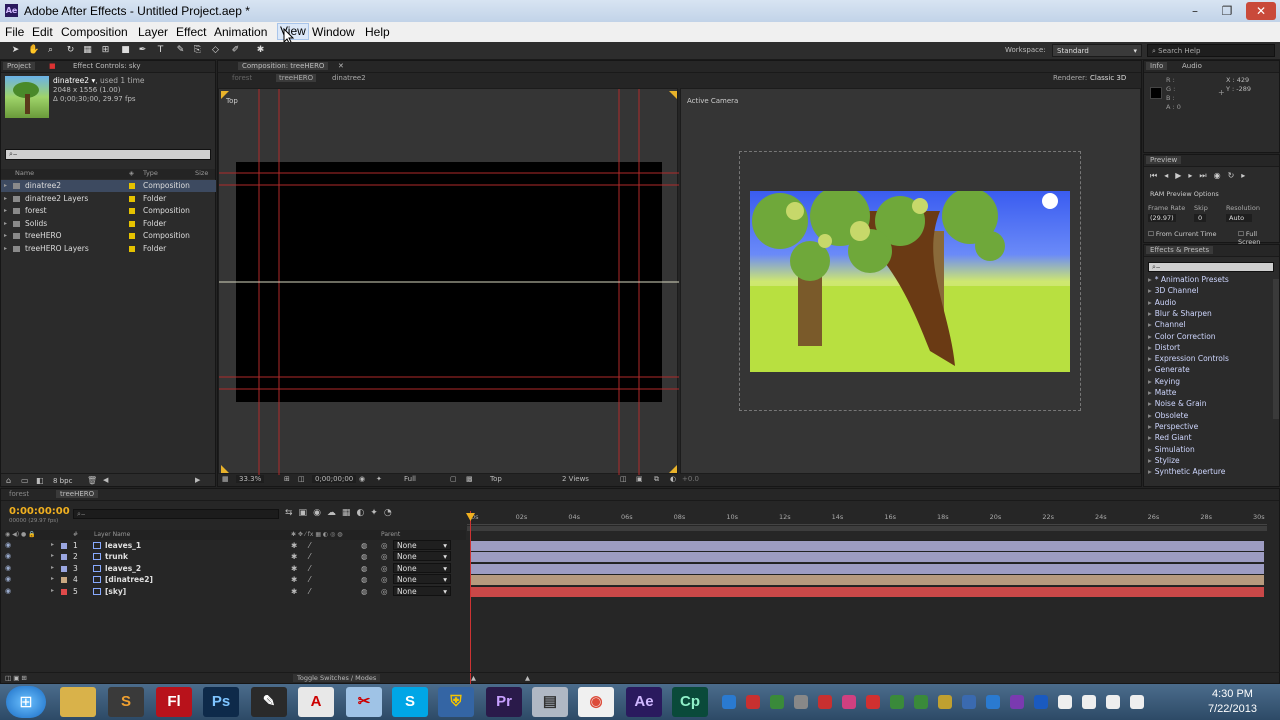 The width and height of the screenshot is (1280, 720). I want to click on tab-composition: Composition: treeHERO, so click(283, 66).